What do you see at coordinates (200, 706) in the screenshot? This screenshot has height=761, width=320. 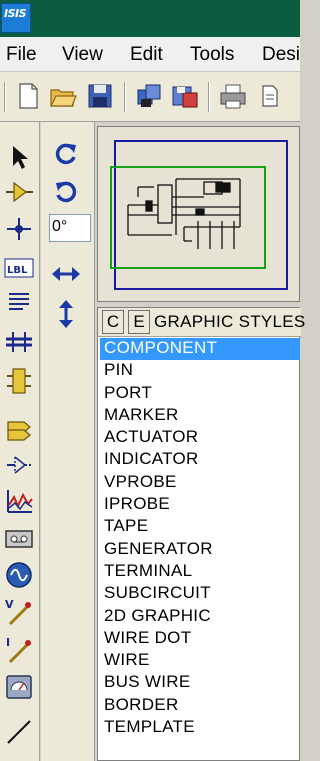 I see `style-list-item: BORDER` at bounding box center [200, 706].